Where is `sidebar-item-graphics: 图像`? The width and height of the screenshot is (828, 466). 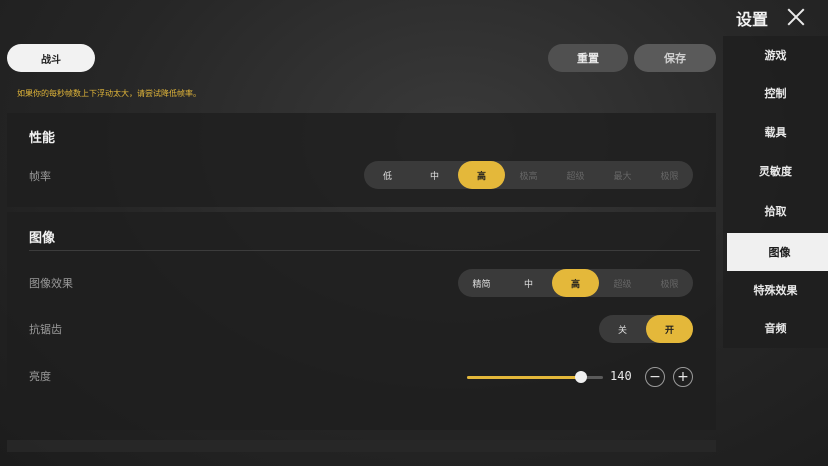 sidebar-item-graphics: 图像 is located at coordinates (775, 252).